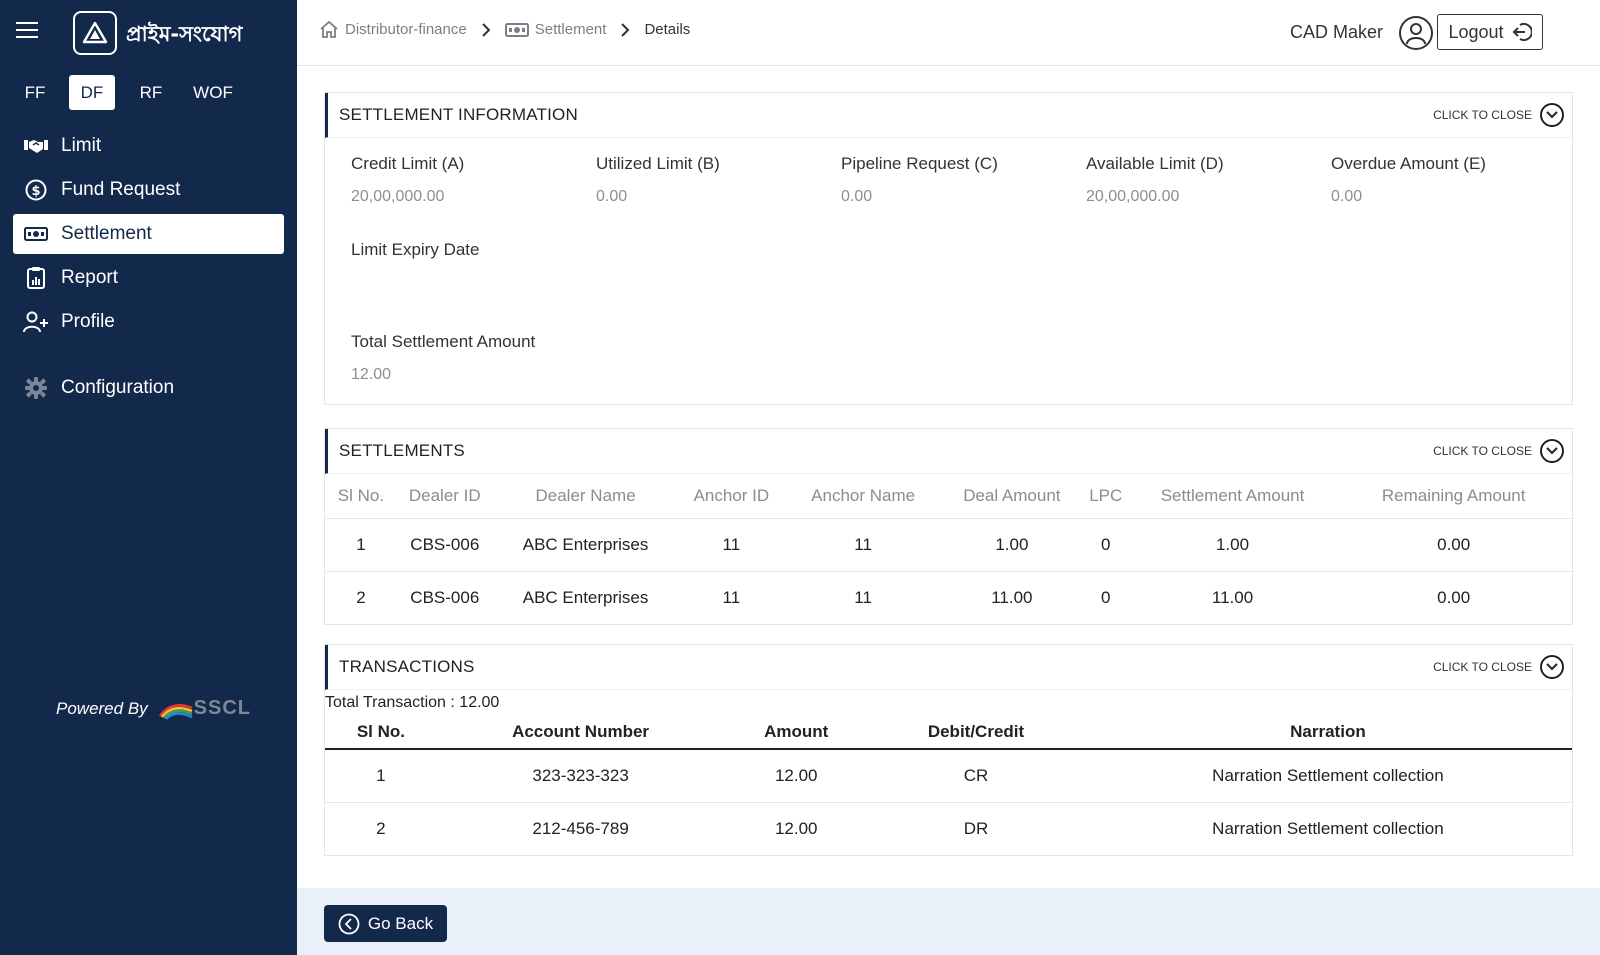  I want to click on table-cell: Narration Settlement collection, so click(1327, 776).